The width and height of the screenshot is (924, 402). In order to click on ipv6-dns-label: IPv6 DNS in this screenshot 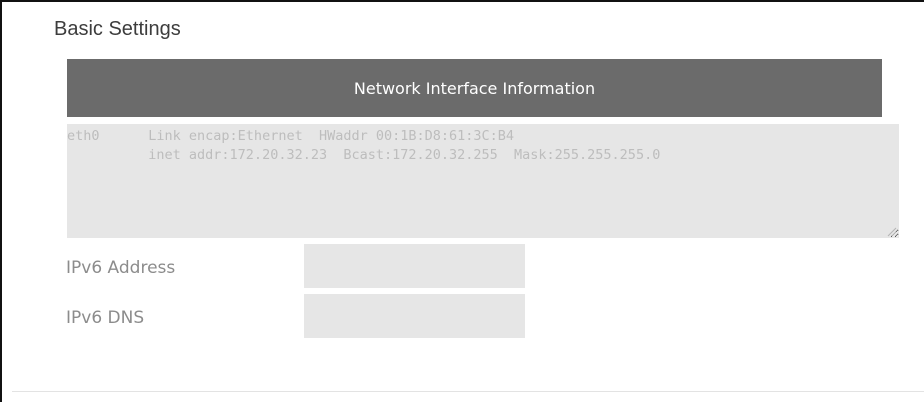, I will do `click(105, 318)`.